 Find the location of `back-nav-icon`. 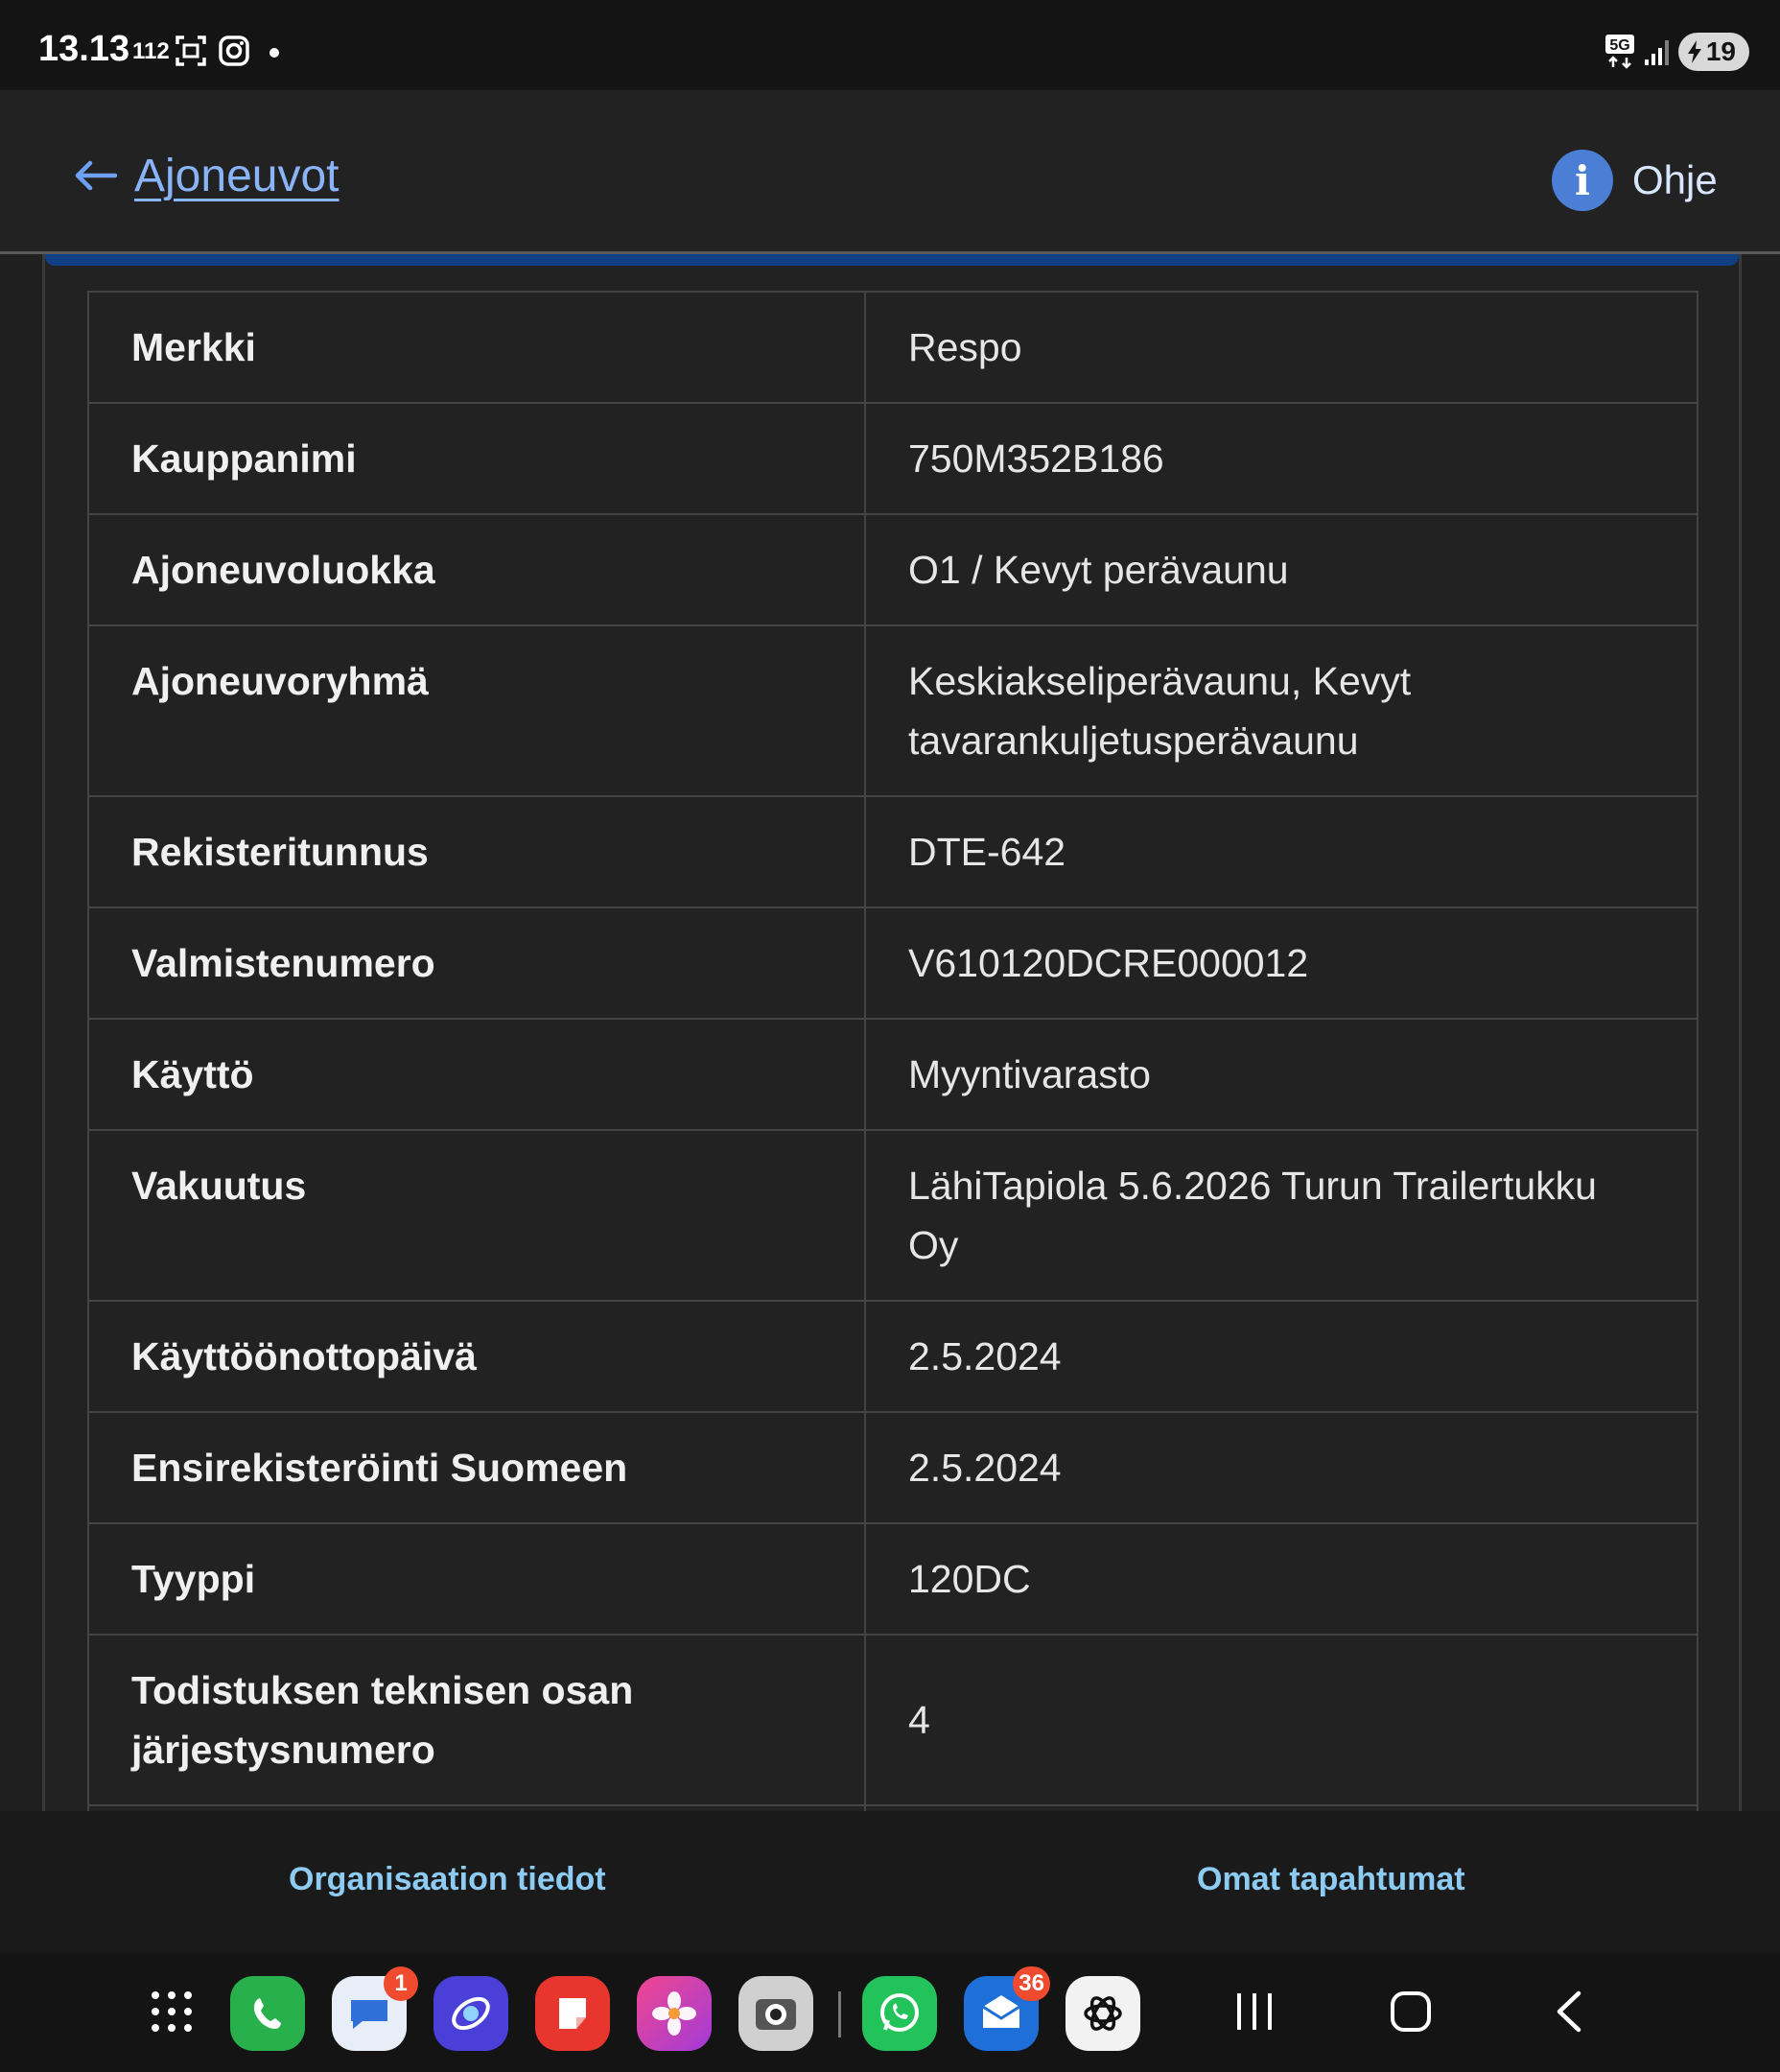

back-nav-icon is located at coordinates (1569, 2012).